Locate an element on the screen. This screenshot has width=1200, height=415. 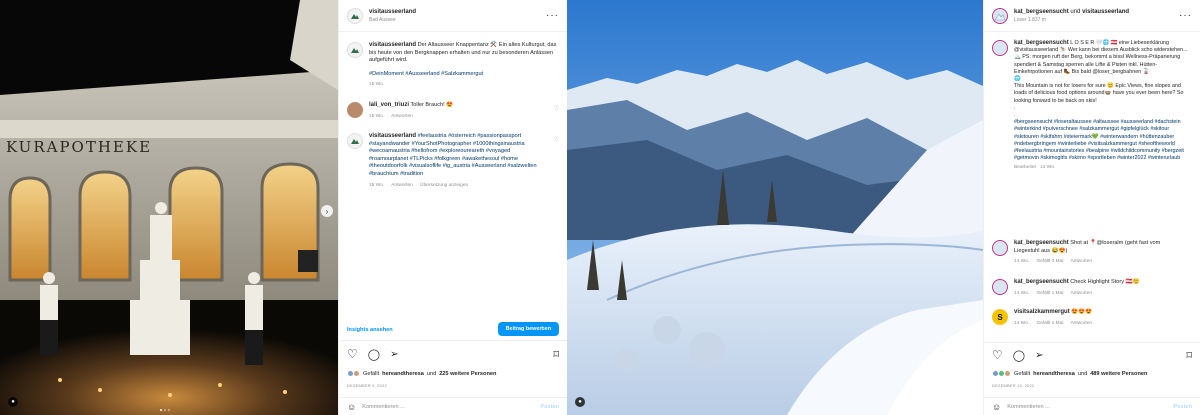
coauthor-connector: und is located at coordinates (1075, 11).